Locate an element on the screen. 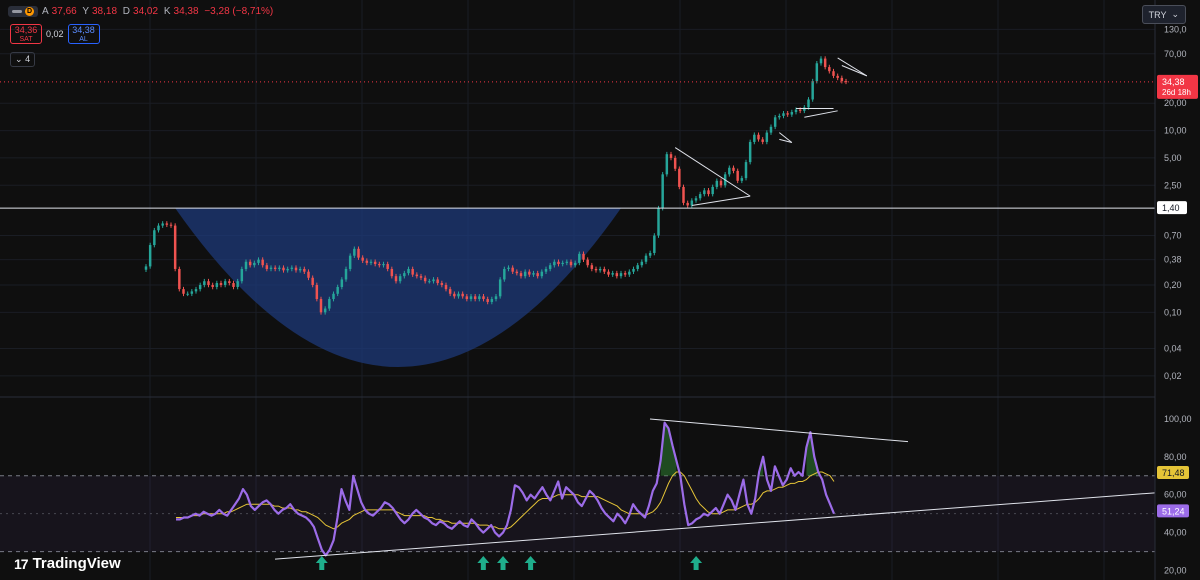 The image size is (1200, 580). currency-selector: TRY ⌄ is located at coordinates (1163, 14).